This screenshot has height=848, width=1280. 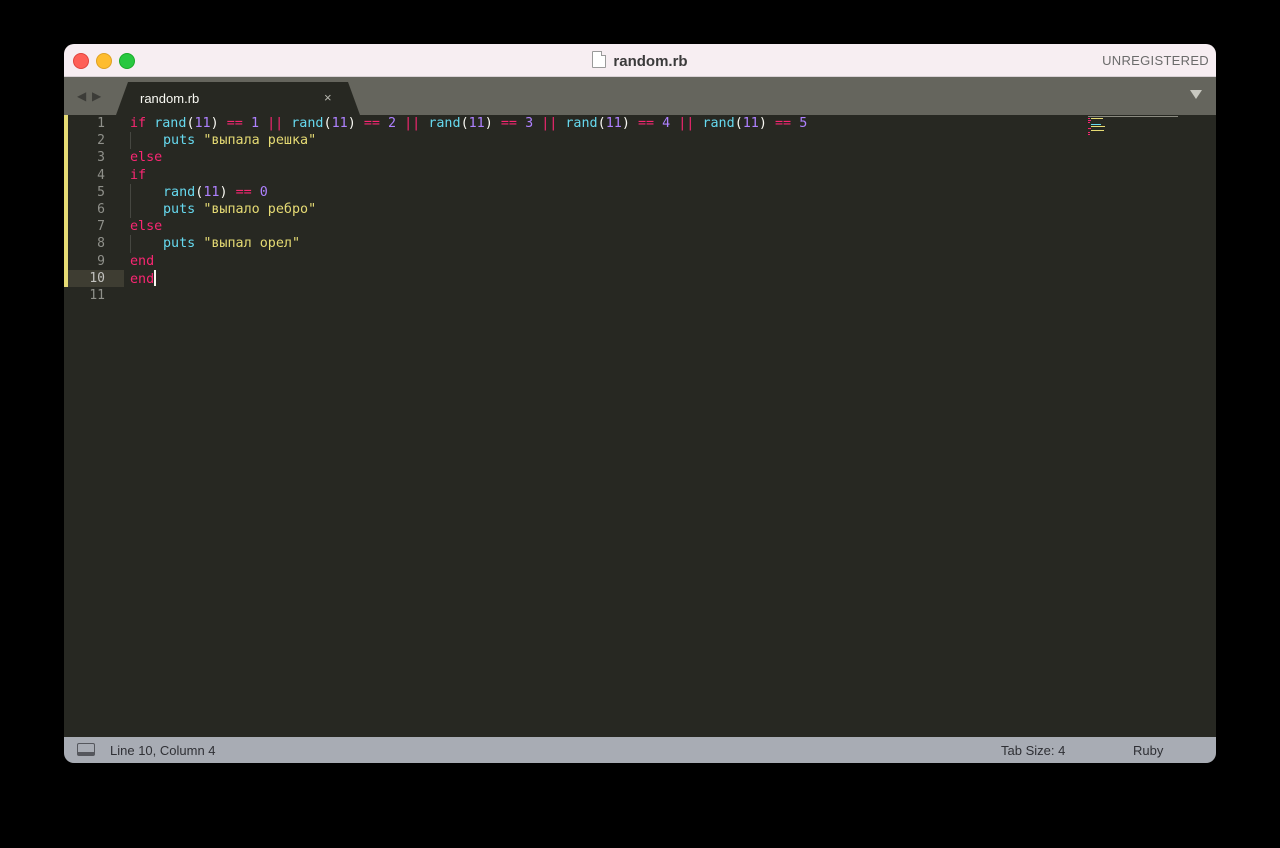 What do you see at coordinates (1134, 127) in the screenshot?
I see `minimap` at bounding box center [1134, 127].